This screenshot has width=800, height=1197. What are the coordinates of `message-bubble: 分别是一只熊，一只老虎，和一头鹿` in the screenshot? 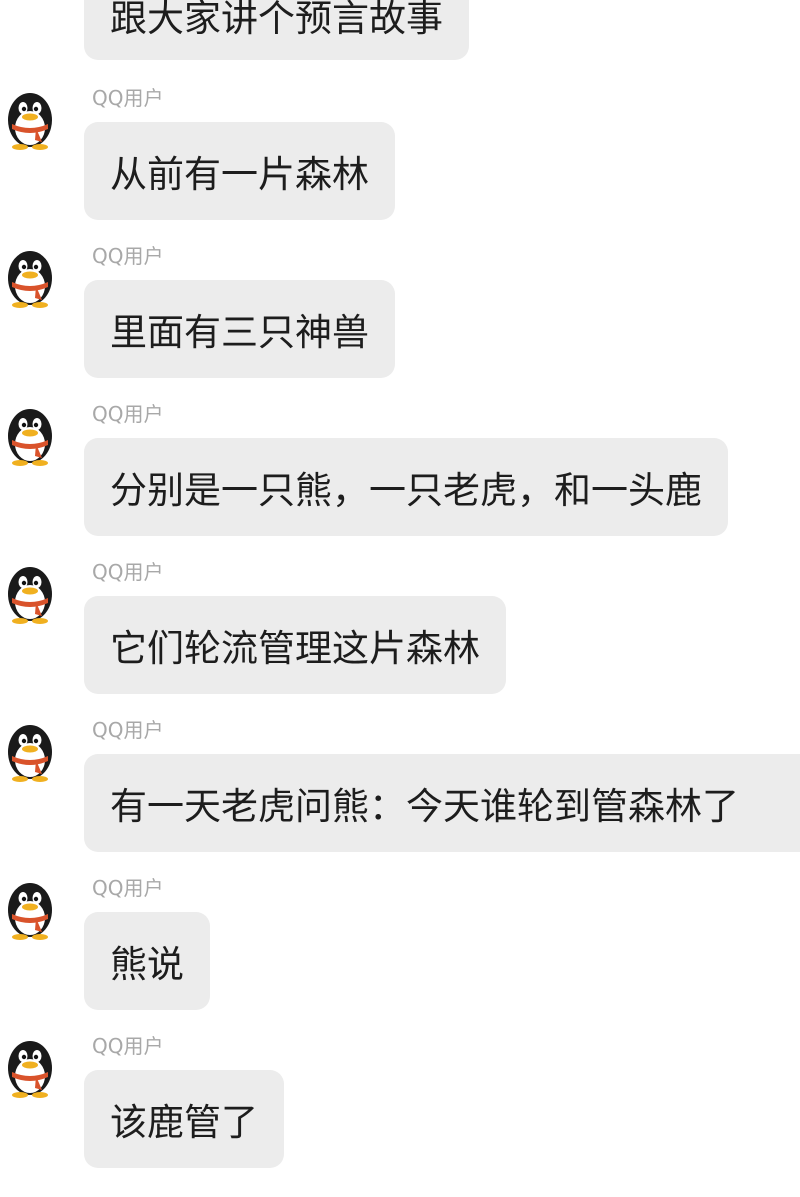 It's located at (406, 487).